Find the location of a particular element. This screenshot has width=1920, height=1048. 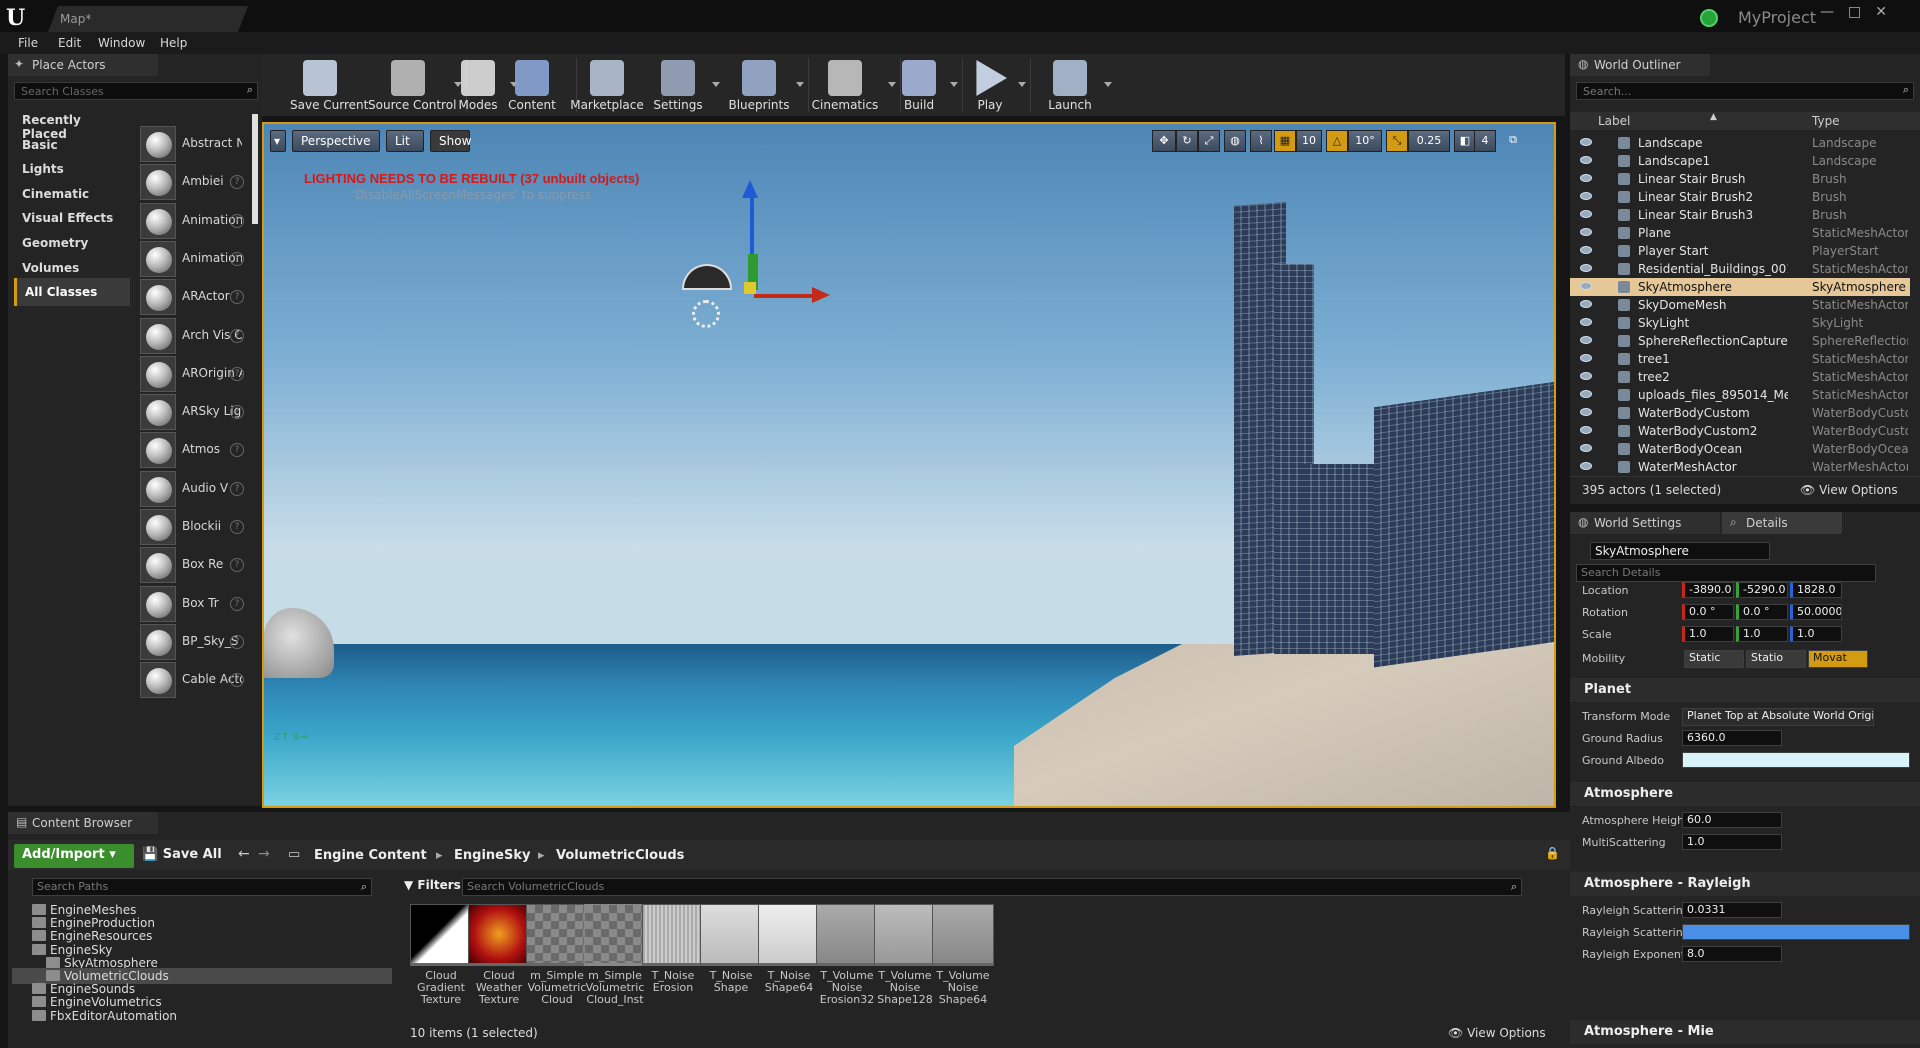

outliner-row: tree1 StaticMeshActor is located at coordinates (1740, 359).